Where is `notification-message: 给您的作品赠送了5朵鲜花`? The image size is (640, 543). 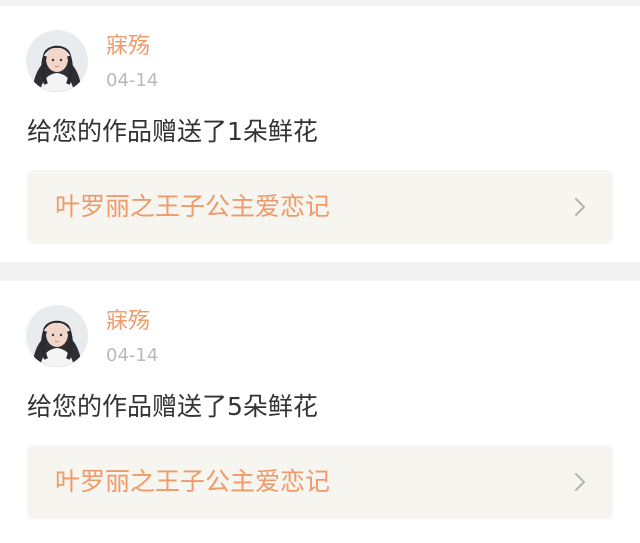
notification-message: 给您的作品赠送了5朵鲜花 is located at coordinates (172, 406).